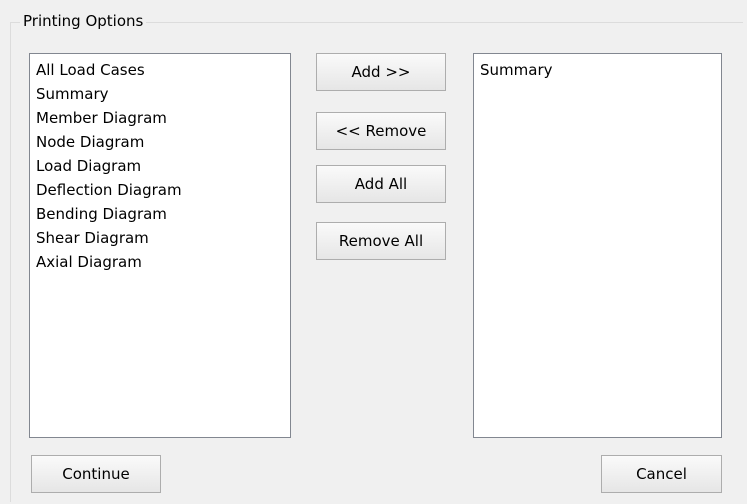 The image size is (747, 504). What do you see at coordinates (160, 166) in the screenshot?
I see `list-item: Load Diagram` at bounding box center [160, 166].